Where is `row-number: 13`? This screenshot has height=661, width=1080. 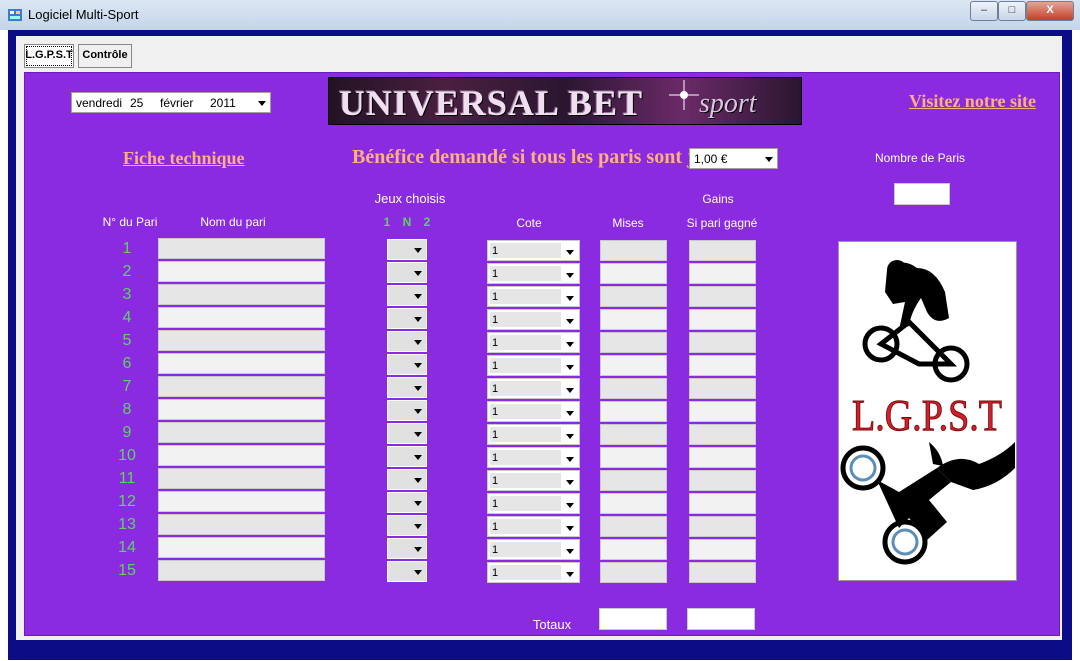
row-number: 13 is located at coordinates (127, 524).